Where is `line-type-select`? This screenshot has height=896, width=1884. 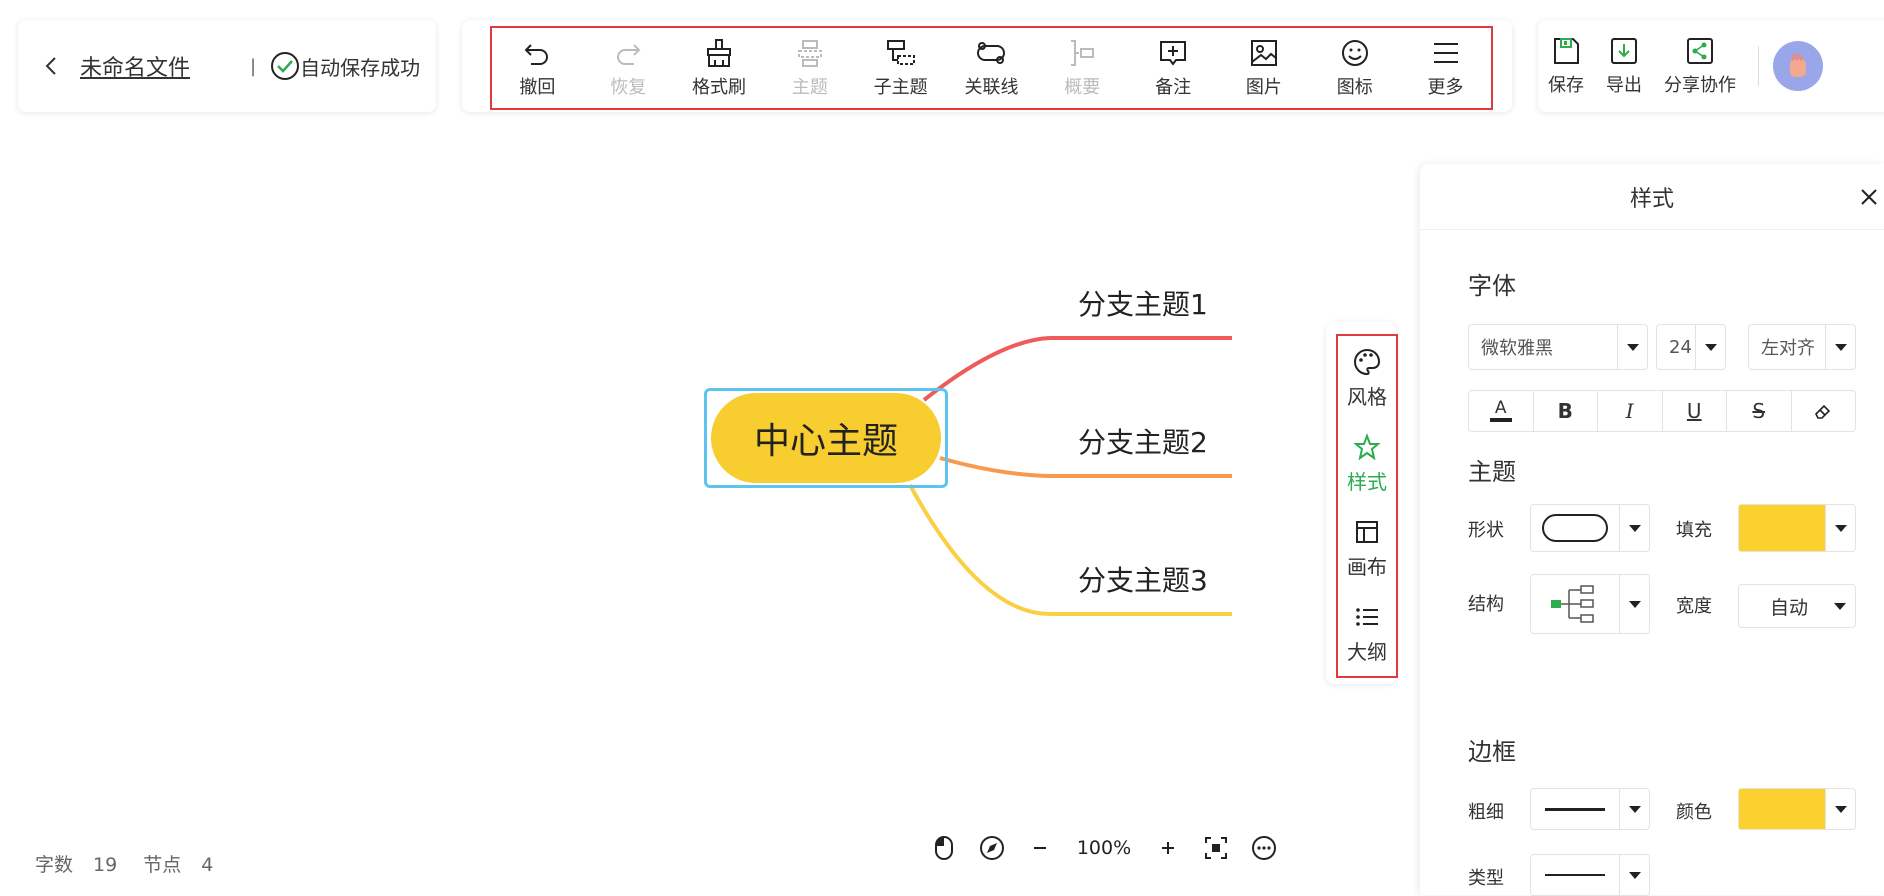
line-type-select is located at coordinates (1590, 875).